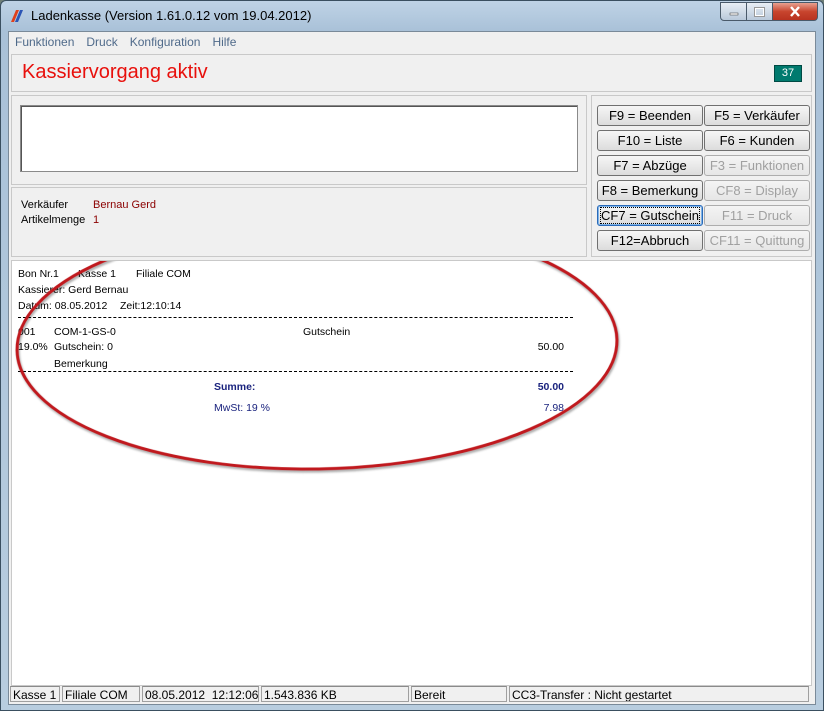  Describe the element at coordinates (165, 42) in the screenshot. I see `menu-konfiguration: Konfiguration` at that location.